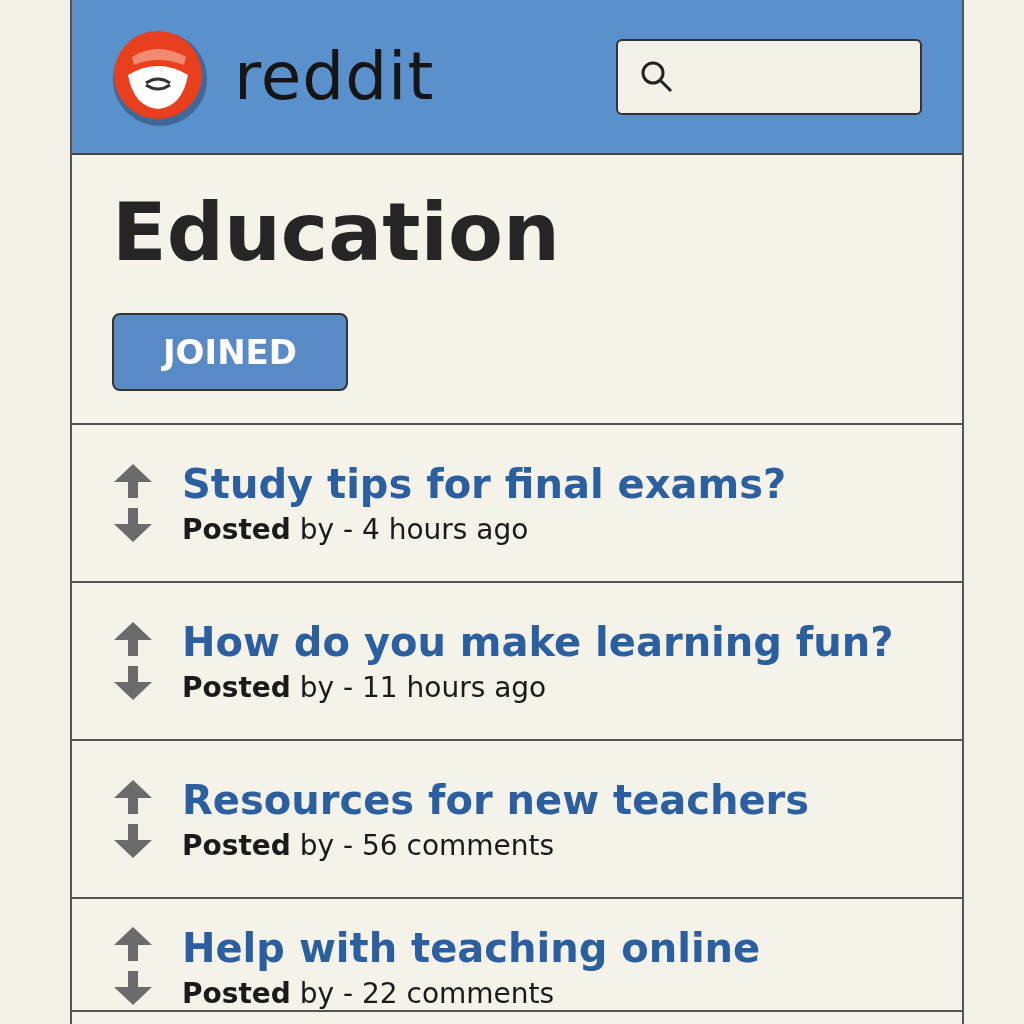 This screenshot has height=1024, width=1024. Describe the element at coordinates (369, 993) in the screenshot. I see `post-meta: Posted by - 22 comments` at that location.